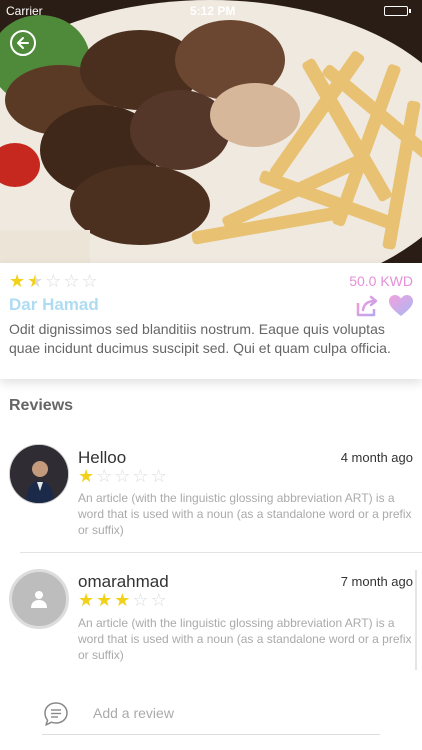 The height and width of the screenshot is (750, 422). I want to click on clock: 5:12 PM, so click(213, 11).